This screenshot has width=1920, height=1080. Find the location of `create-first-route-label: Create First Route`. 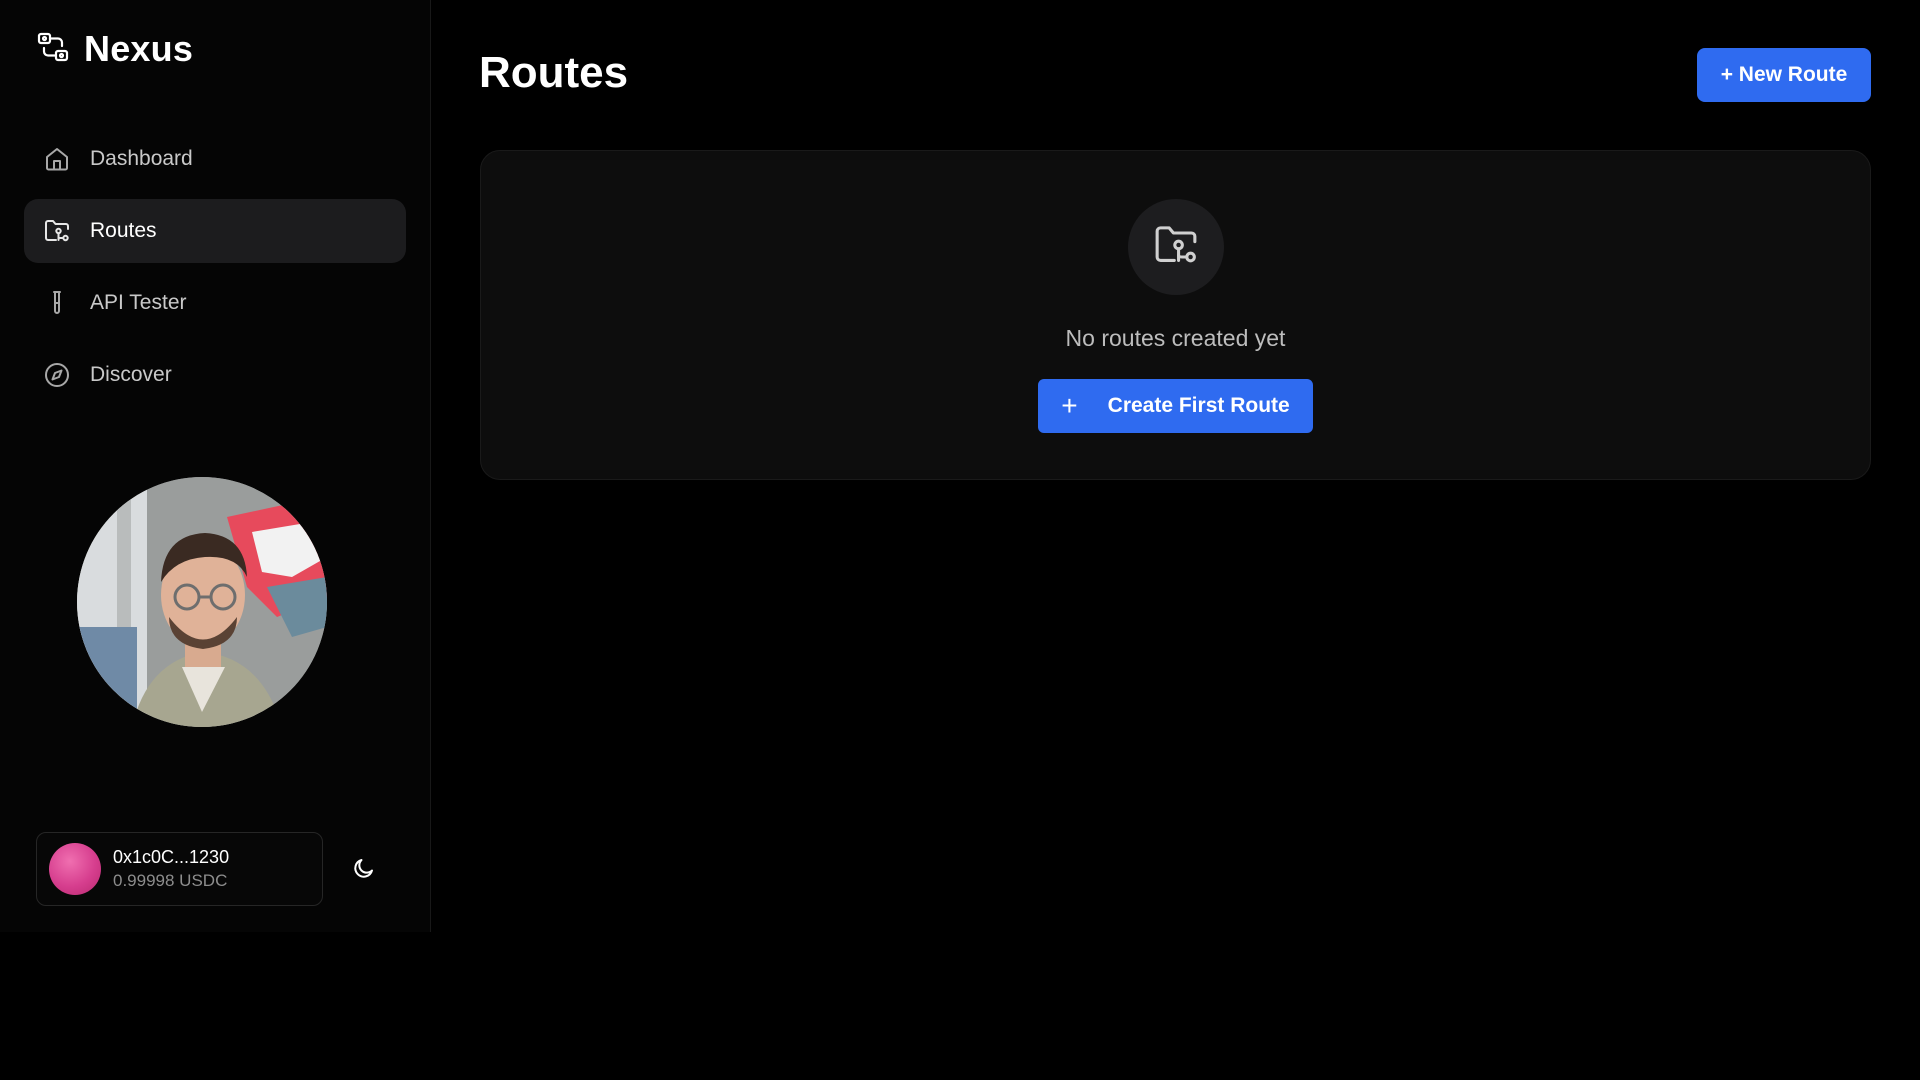

create-first-route-label: Create First Route is located at coordinates (1198, 405).